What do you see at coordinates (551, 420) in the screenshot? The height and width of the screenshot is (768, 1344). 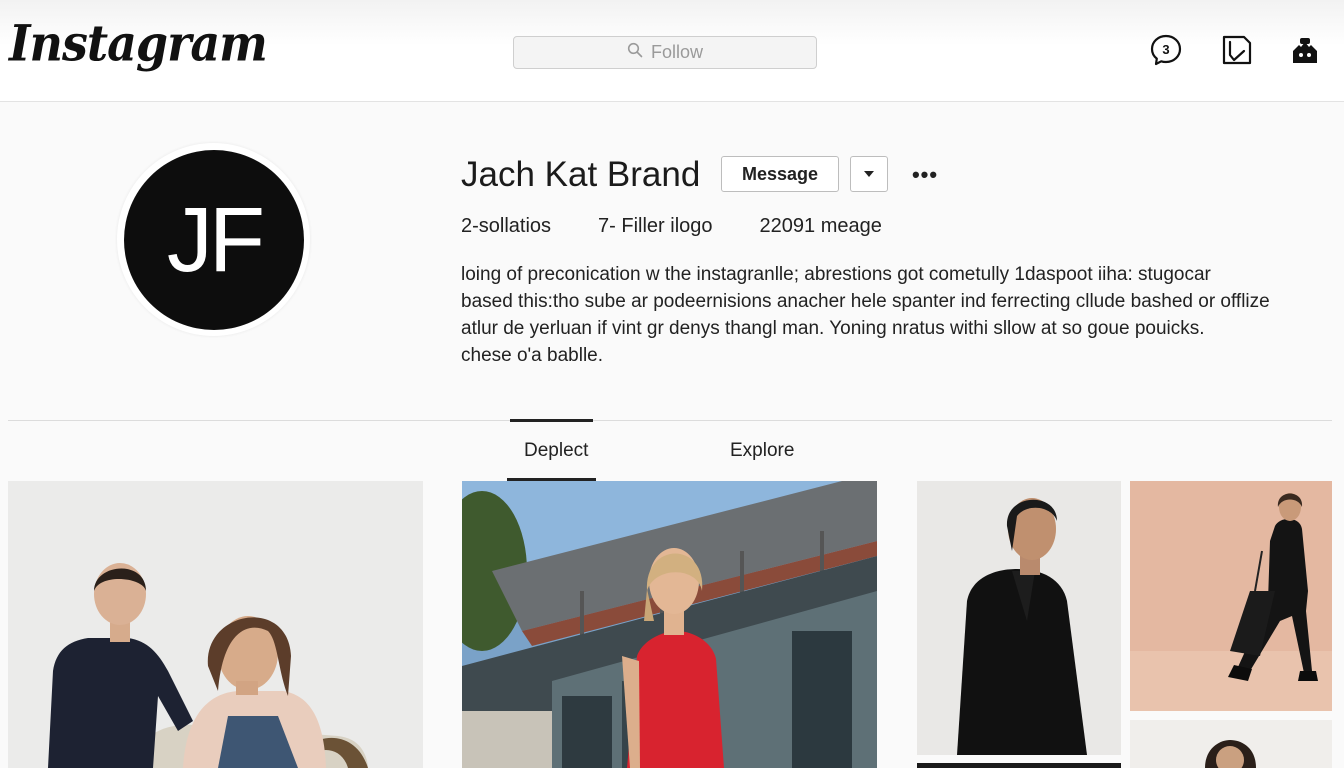 I see `tab-top-indicator` at bounding box center [551, 420].